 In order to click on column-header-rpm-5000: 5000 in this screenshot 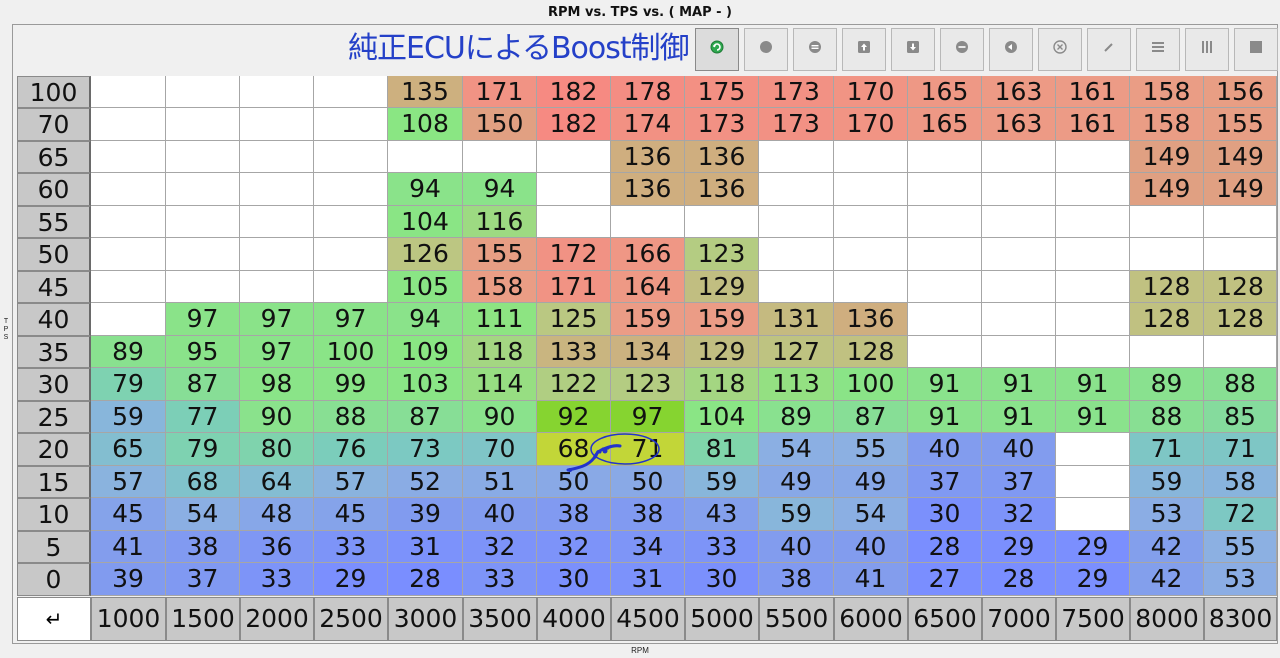, I will do `click(722, 619)`.